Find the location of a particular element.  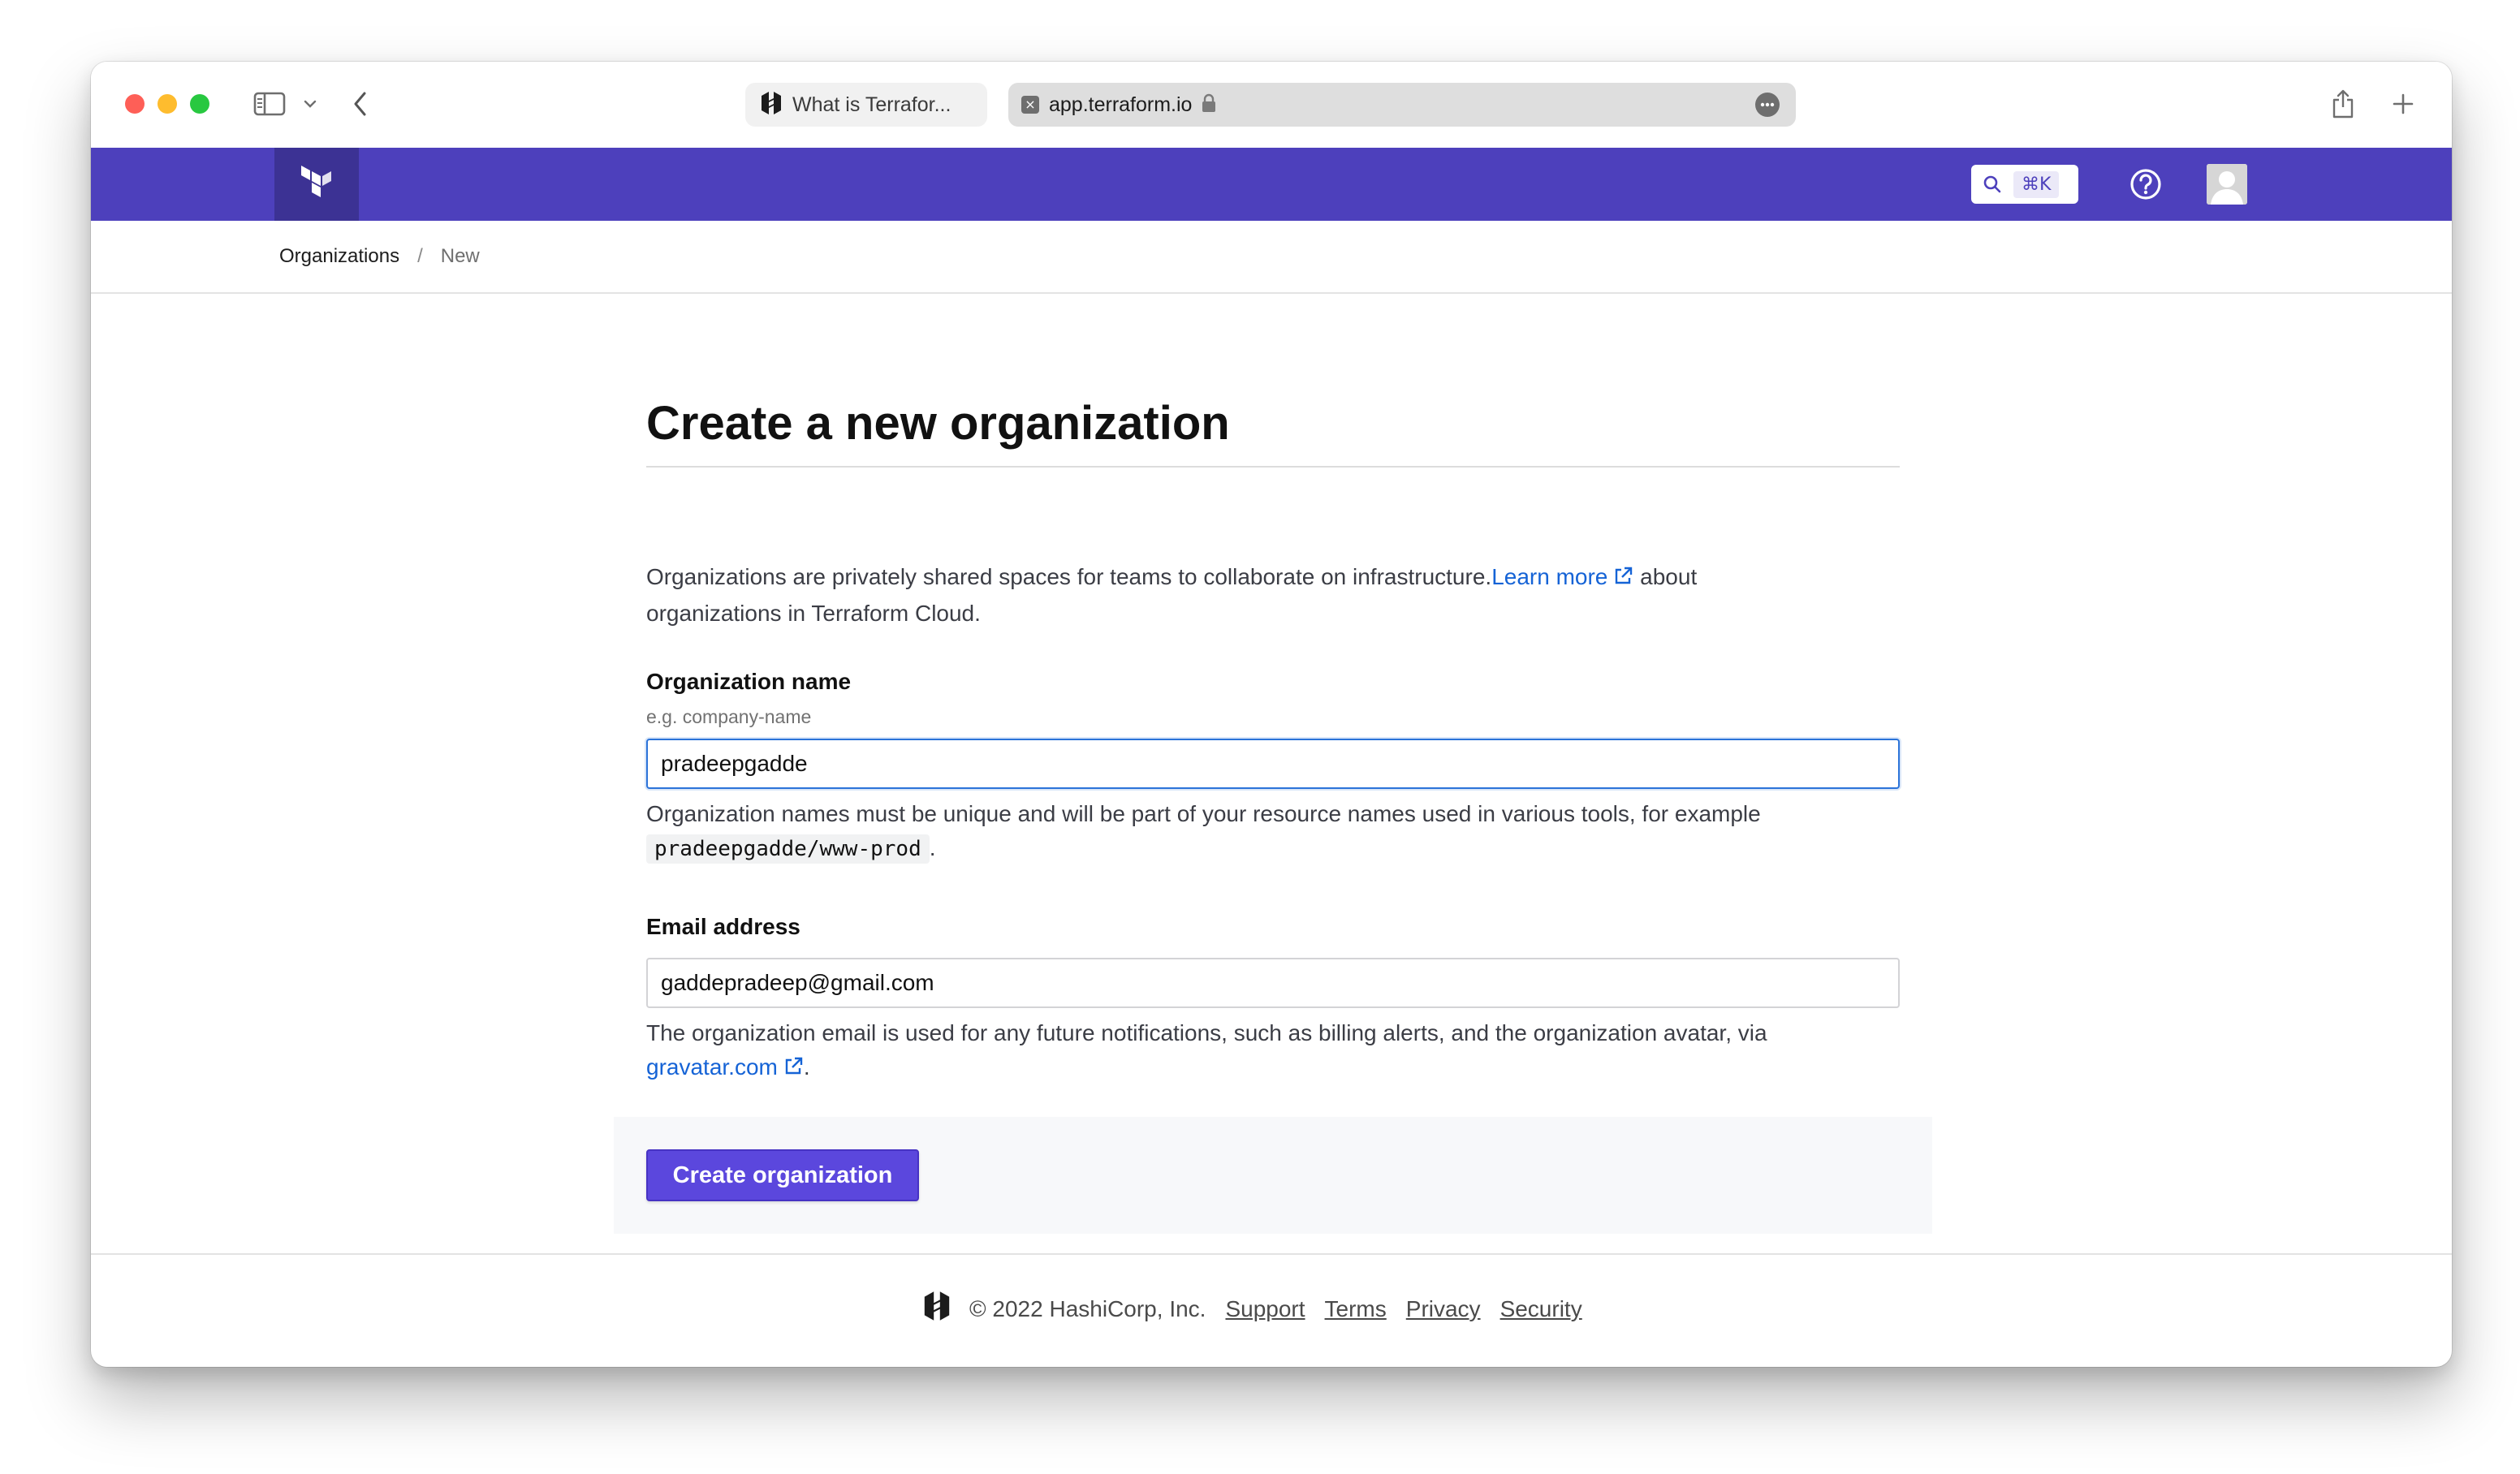

url-text: app.terraform.io is located at coordinates (1121, 104).